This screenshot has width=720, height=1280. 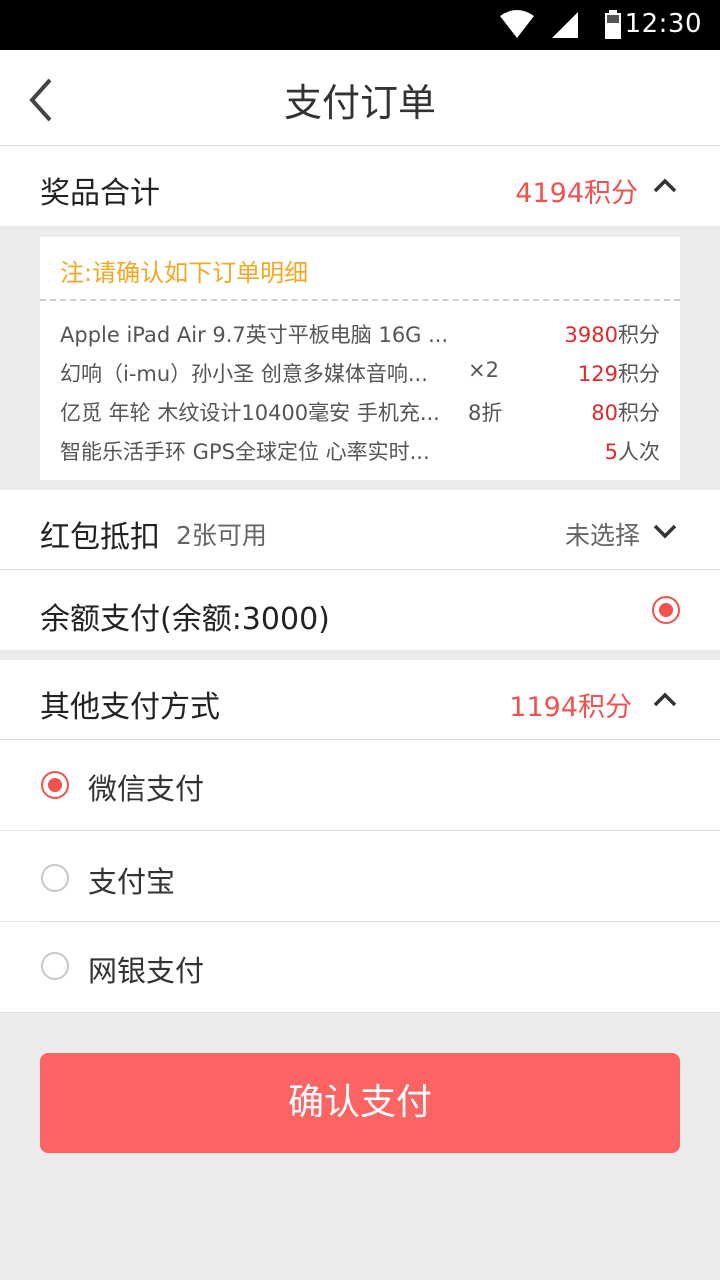 What do you see at coordinates (604, 413) in the screenshot?
I see `item-amount-number: 80` at bounding box center [604, 413].